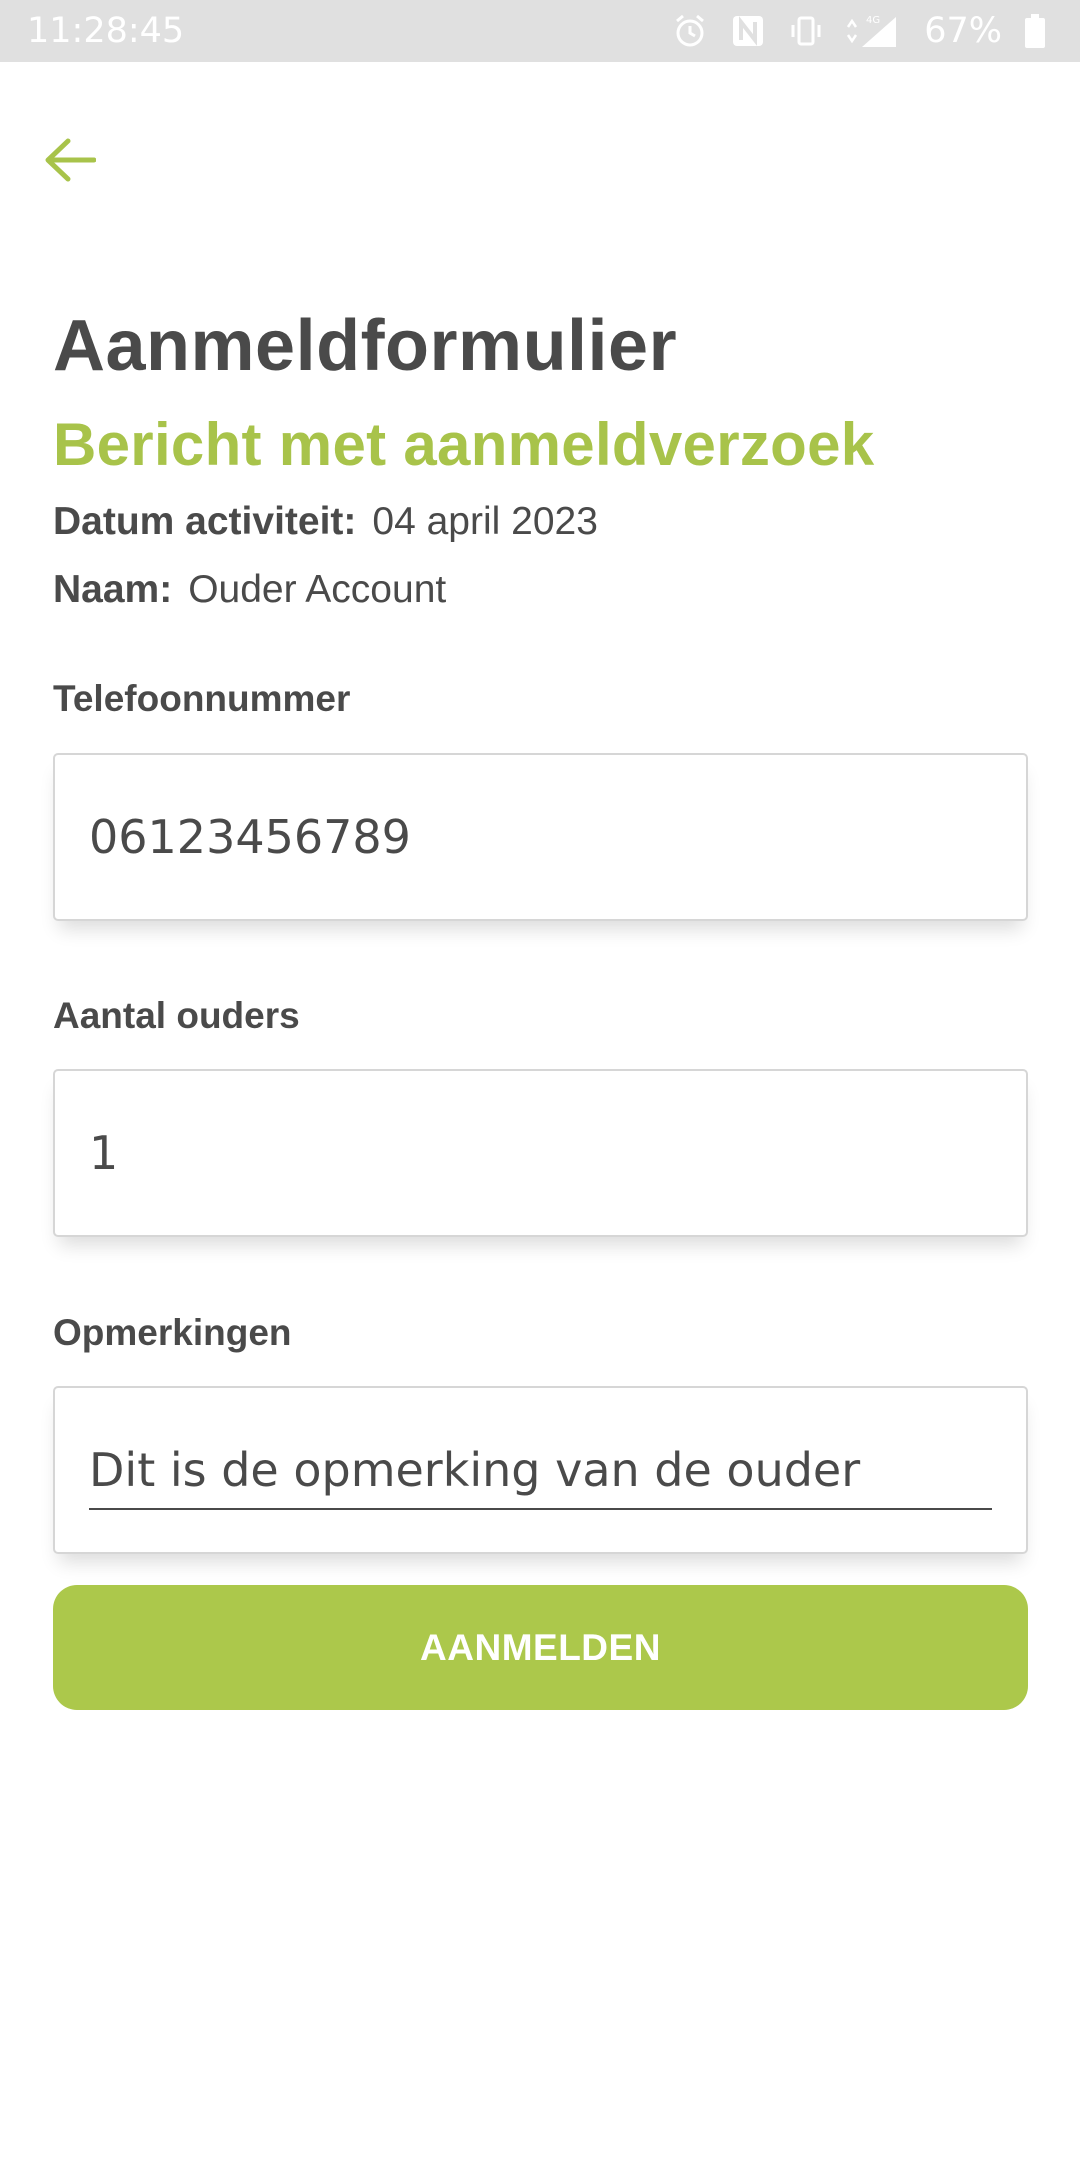 This screenshot has width=1080, height=2160. Describe the element at coordinates (205, 521) in the screenshot. I see `activity-date-label: Datum activiteit:` at that location.